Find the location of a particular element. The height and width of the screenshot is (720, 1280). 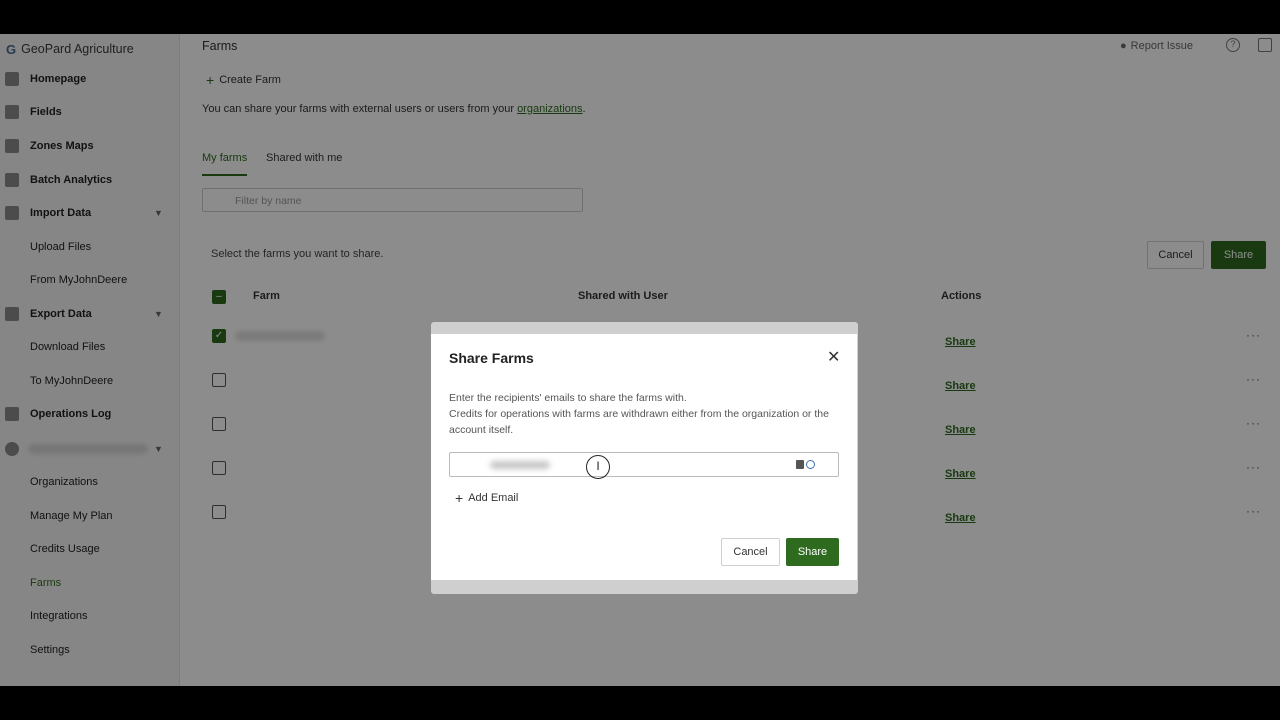

dialog-share-button: Share is located at coordinates (812, 552).